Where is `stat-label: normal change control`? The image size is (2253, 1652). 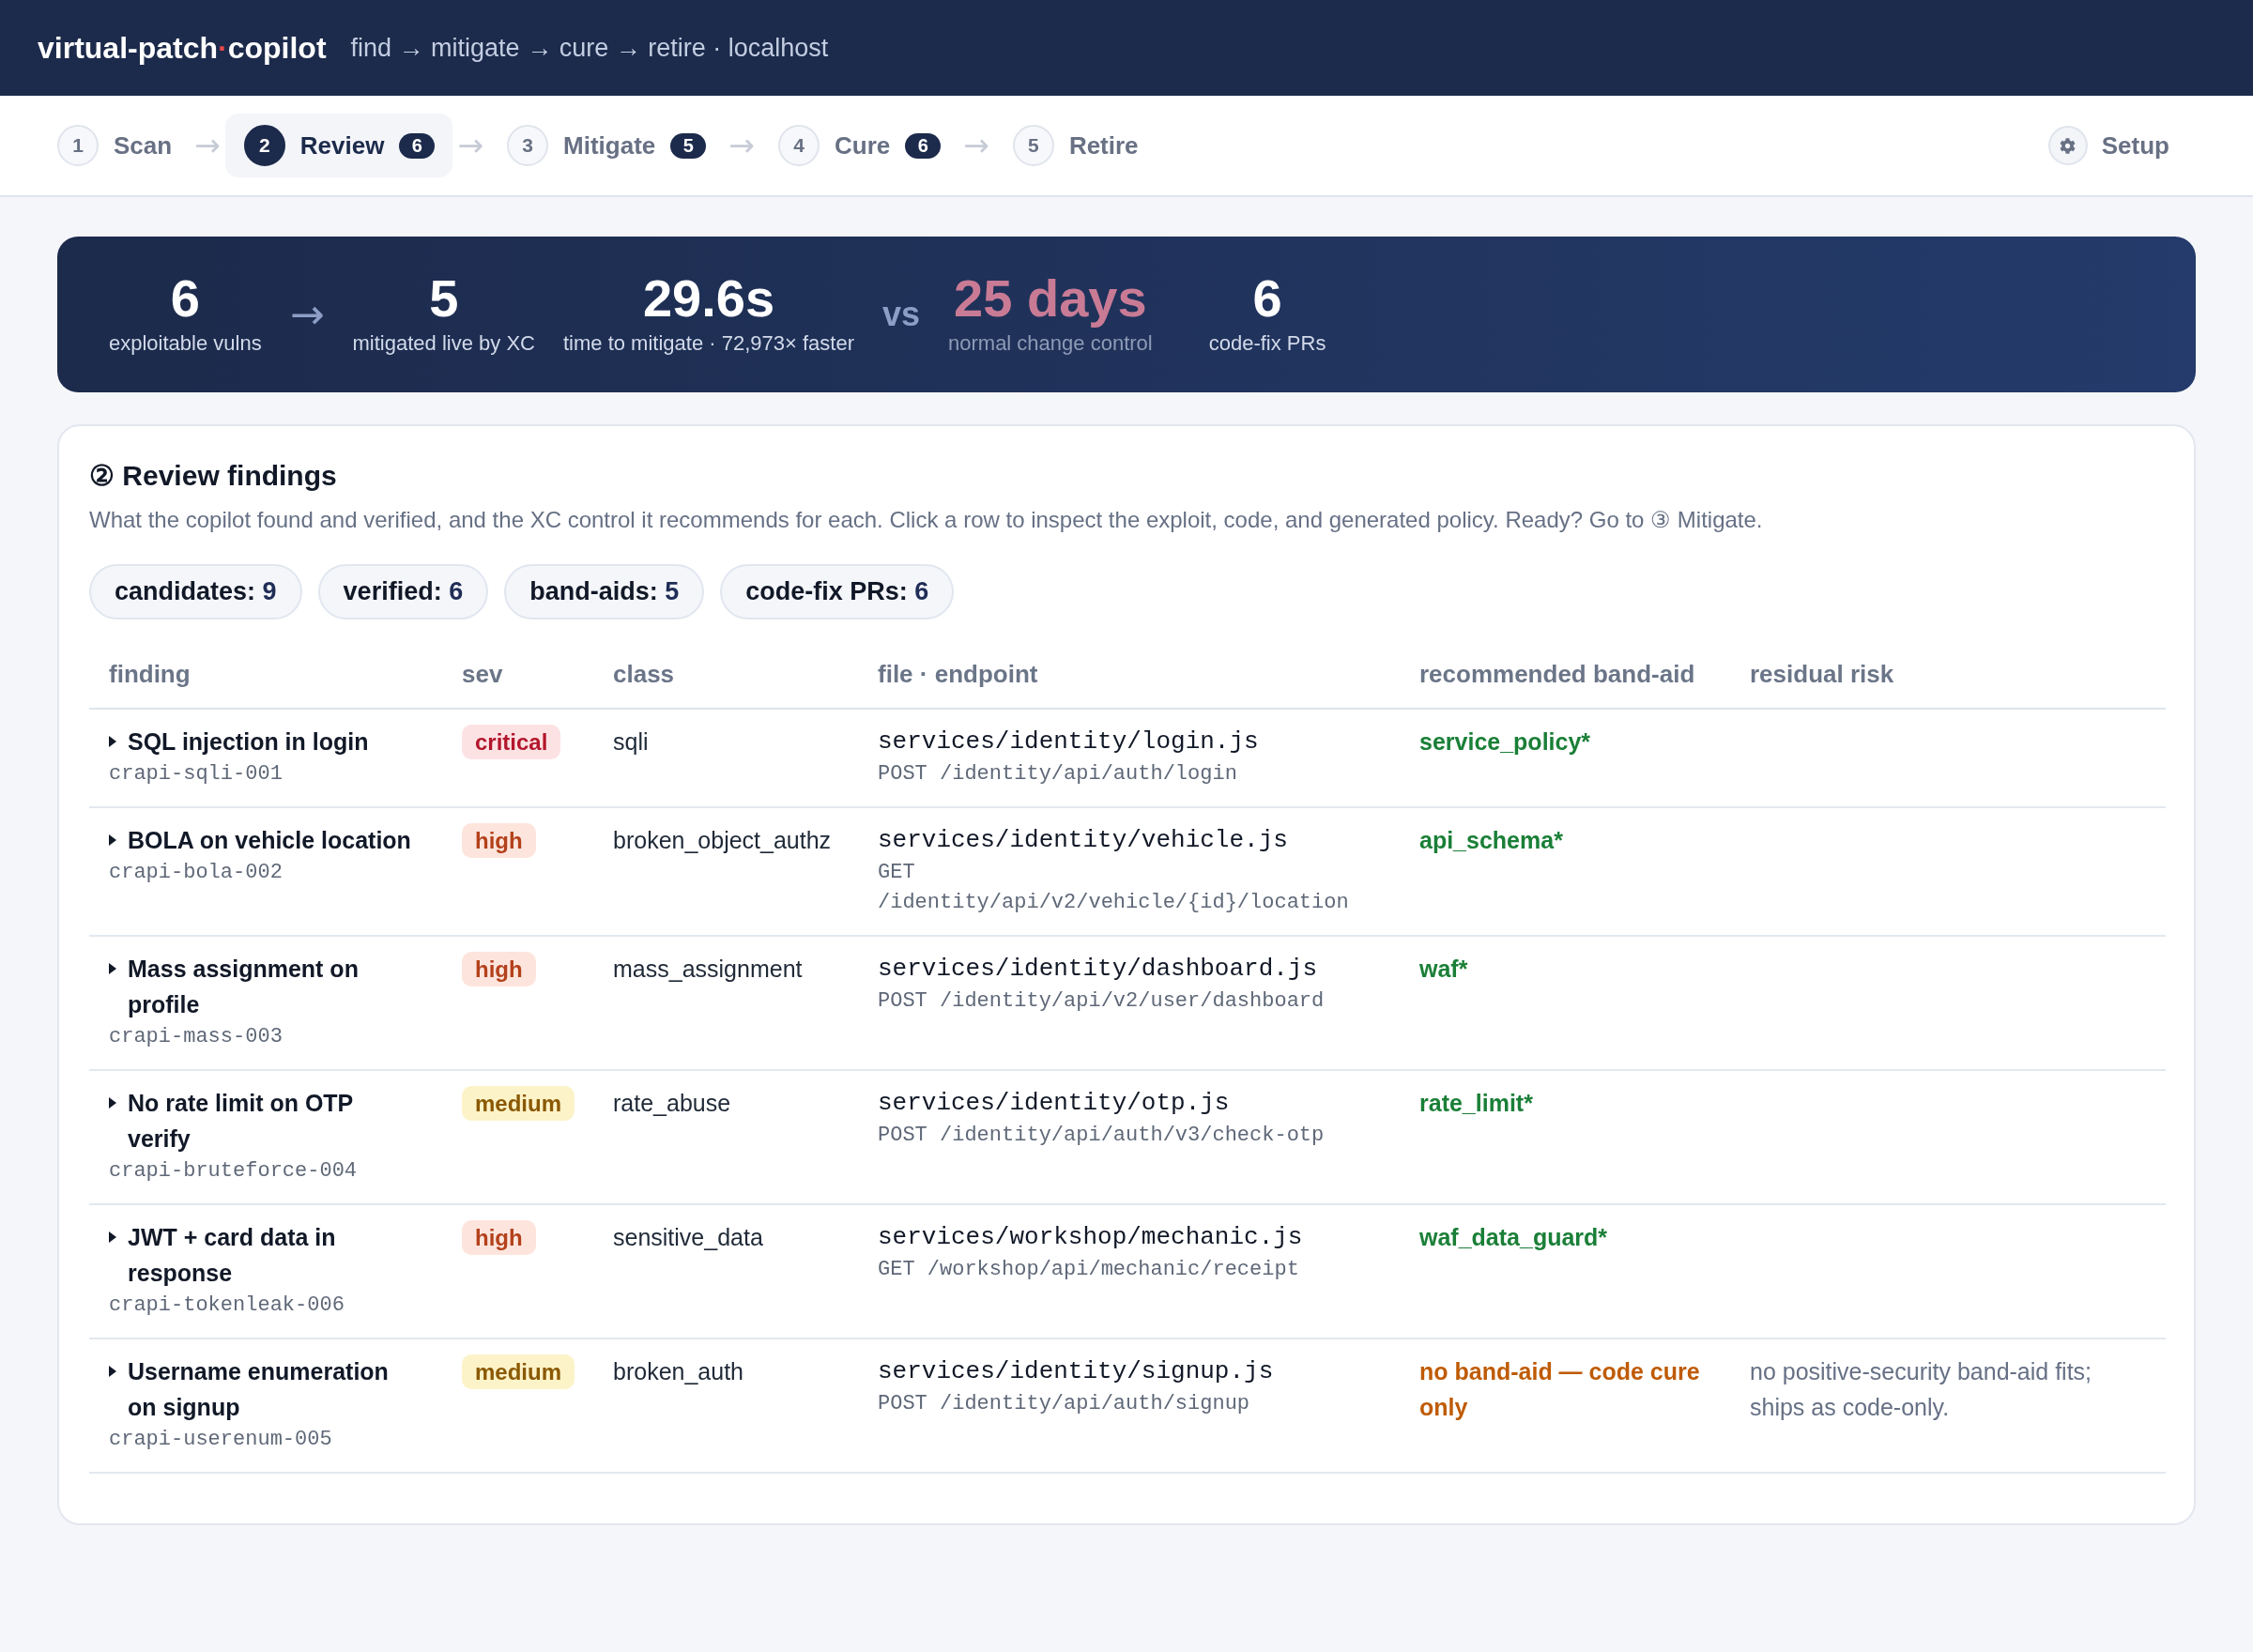 stat-label: normal change control is located at coordinates (1050, 343).